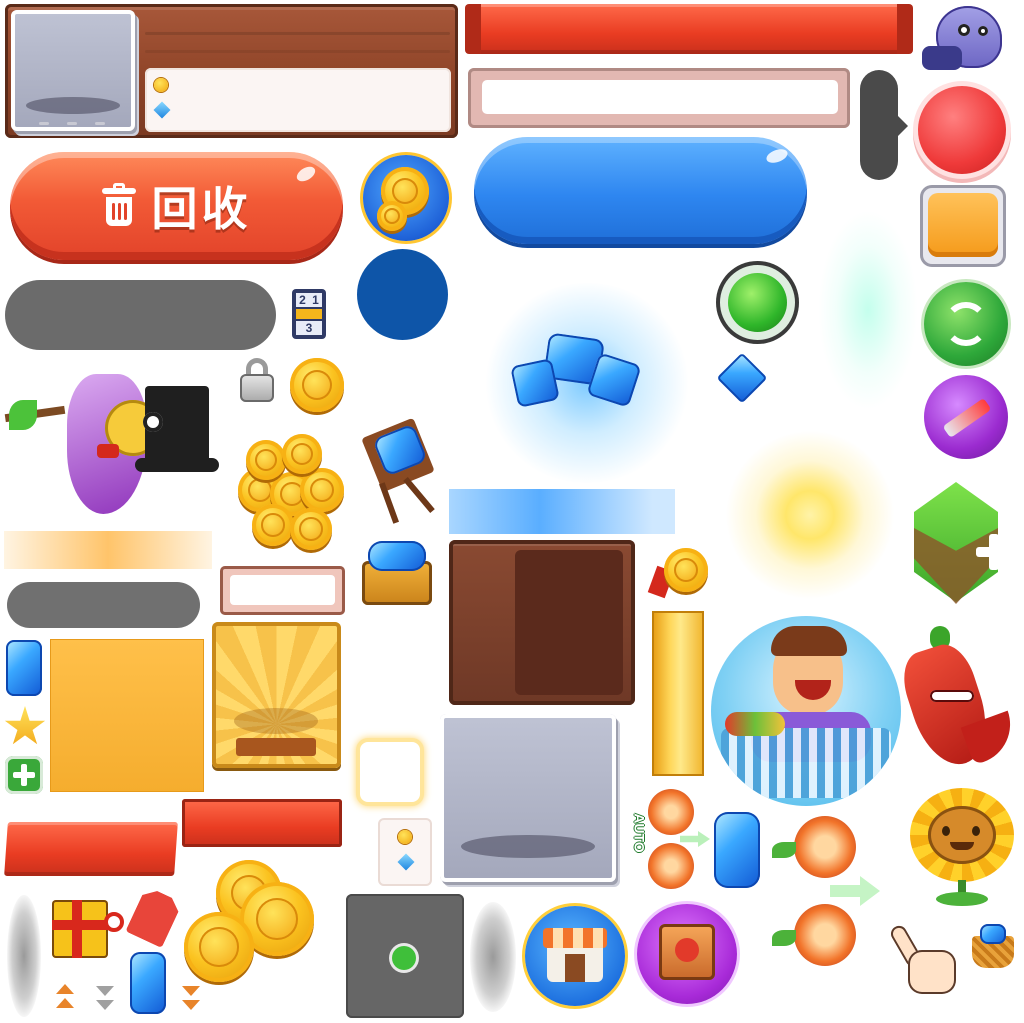  I want to click on card-slot-medium, so click(528, 798).